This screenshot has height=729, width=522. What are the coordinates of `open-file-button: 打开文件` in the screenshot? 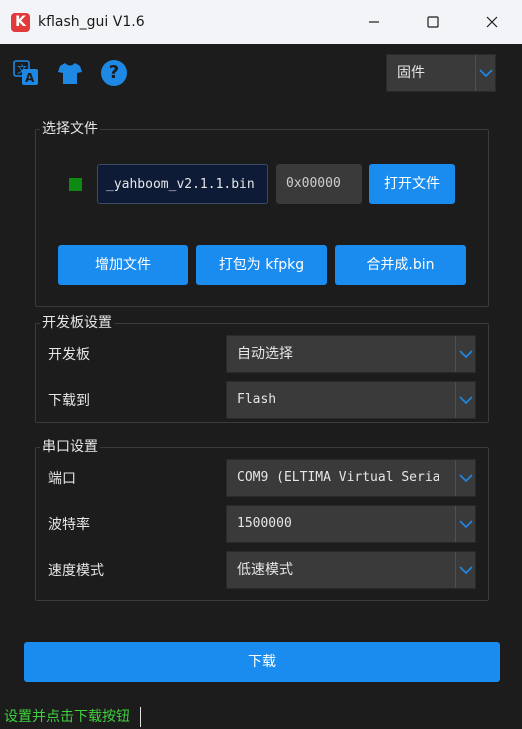 It's located at (412, 184).